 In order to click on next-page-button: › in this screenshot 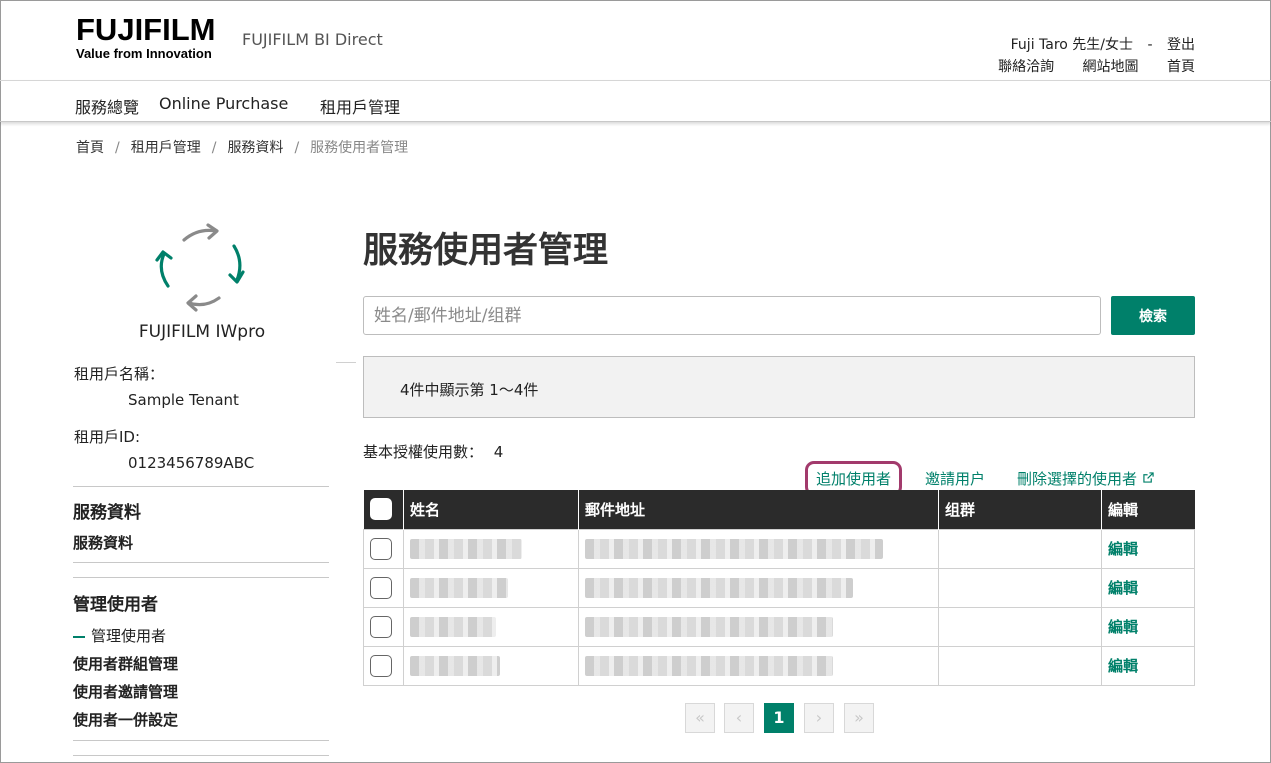, I will do `click(819, 718)`.